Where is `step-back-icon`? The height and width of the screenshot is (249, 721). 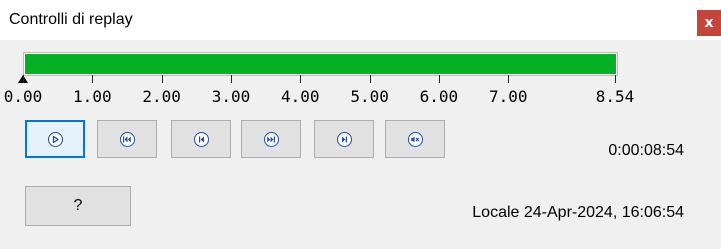 step-back-icon is located at coordinates (201, 139).